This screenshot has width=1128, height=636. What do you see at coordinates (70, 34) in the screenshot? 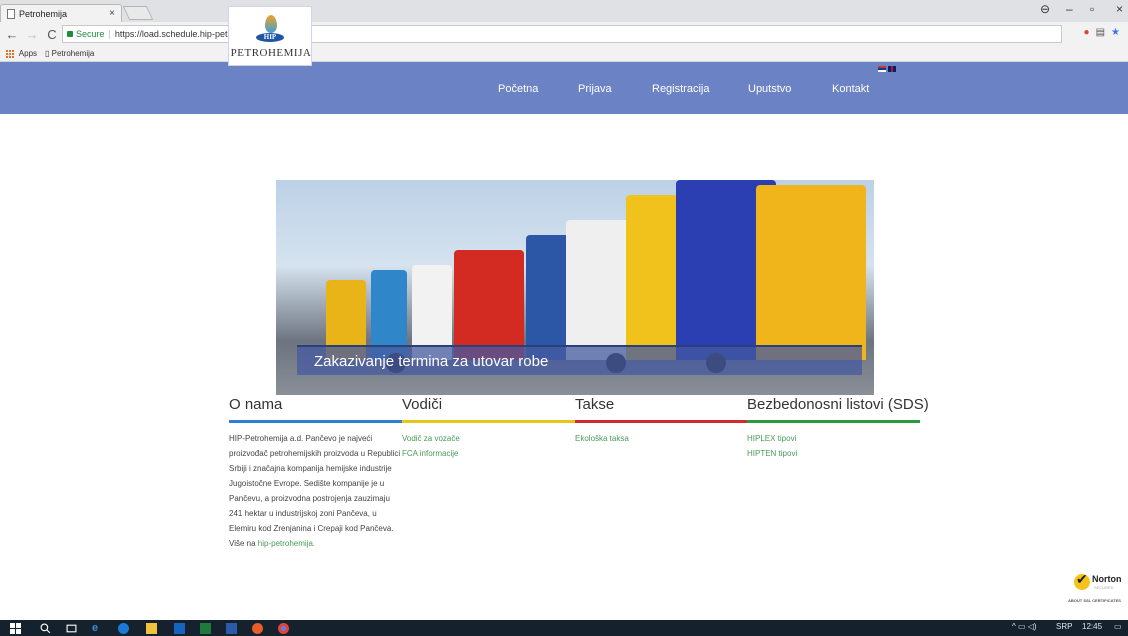
I see `lock-icon` at bounding box center [70, 34].